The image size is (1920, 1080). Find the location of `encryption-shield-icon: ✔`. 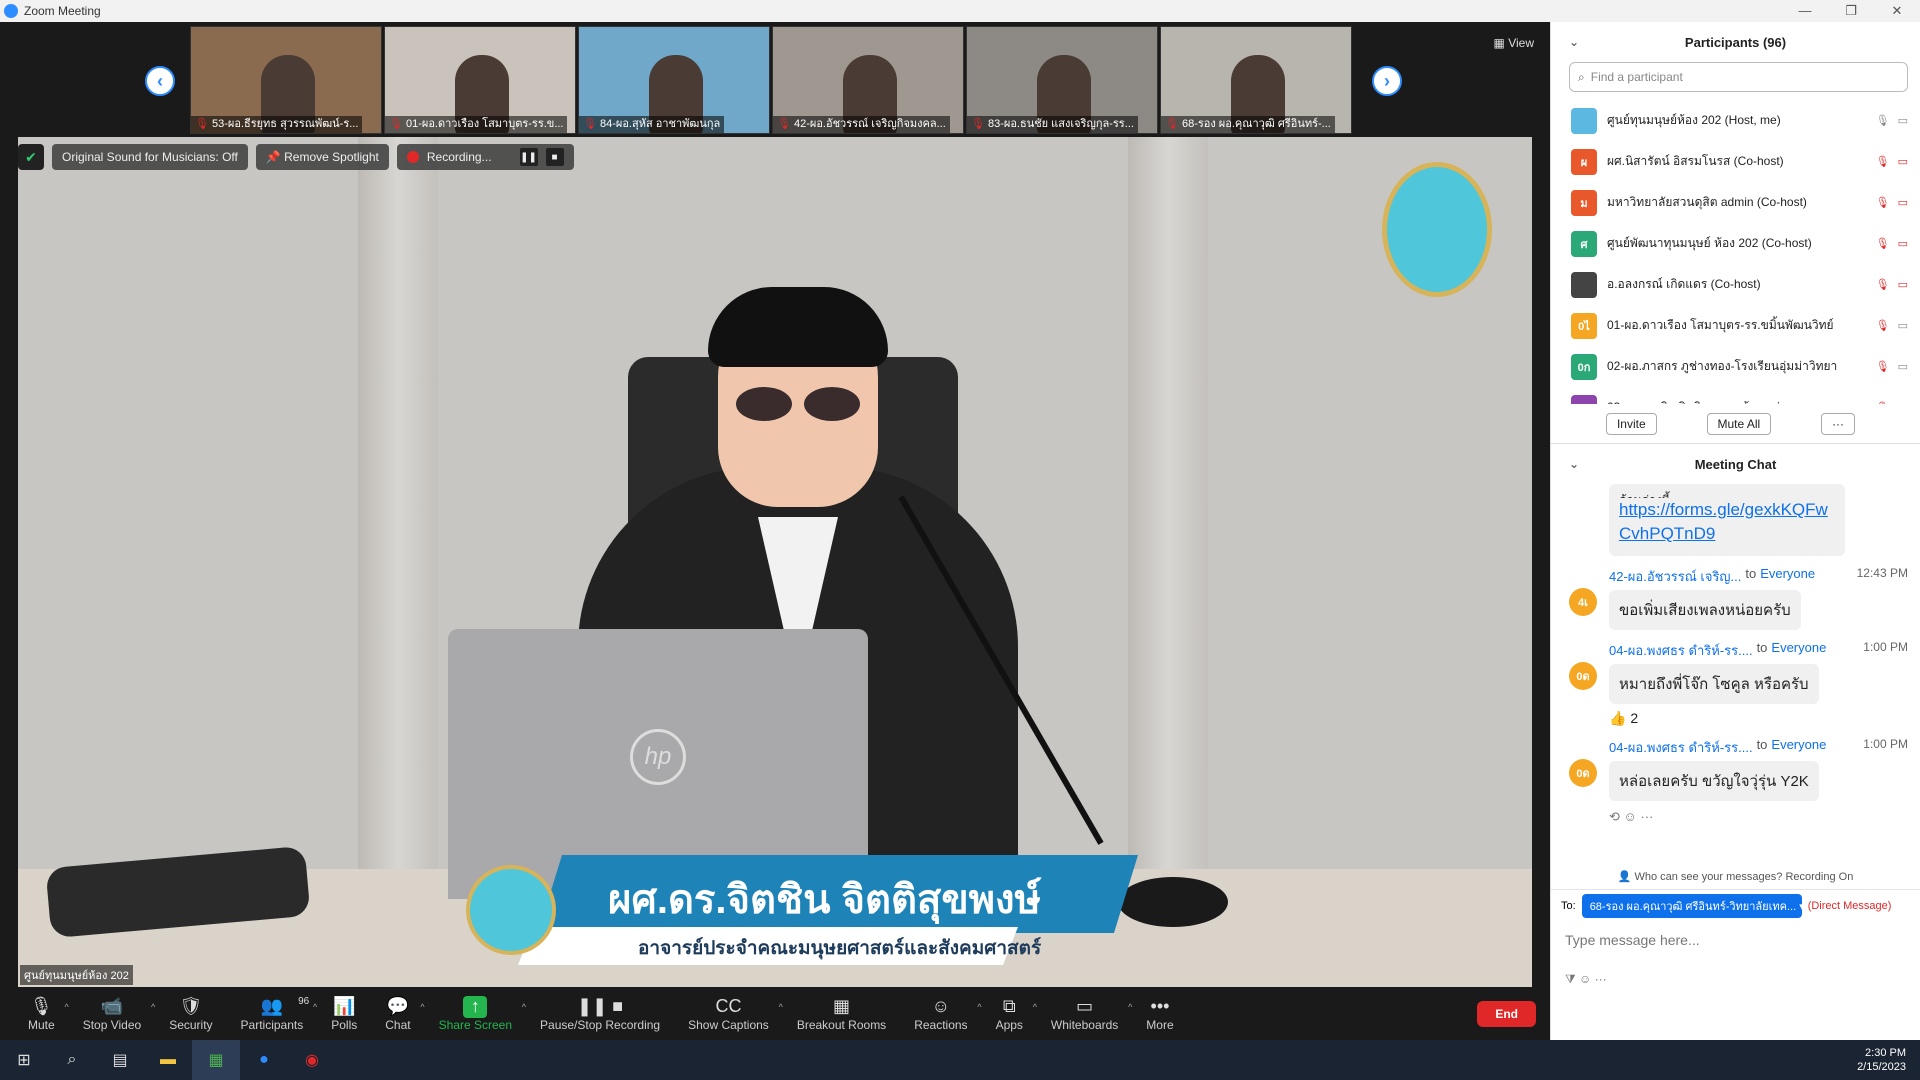

encryption-shield-icon: ✔ is located at coordinates (31, 157).